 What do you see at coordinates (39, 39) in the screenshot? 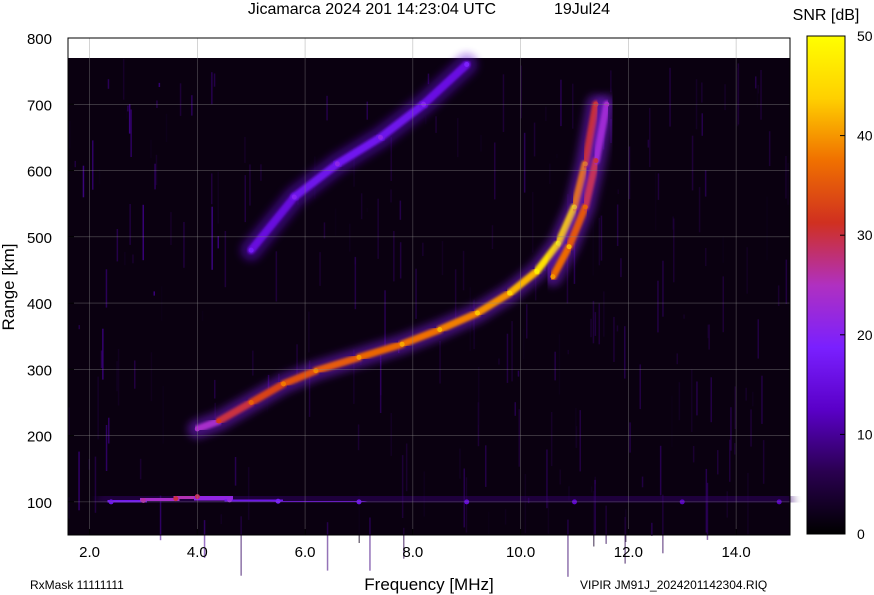
I see `y-tick-label: 800` at bounding box center [39, 39].